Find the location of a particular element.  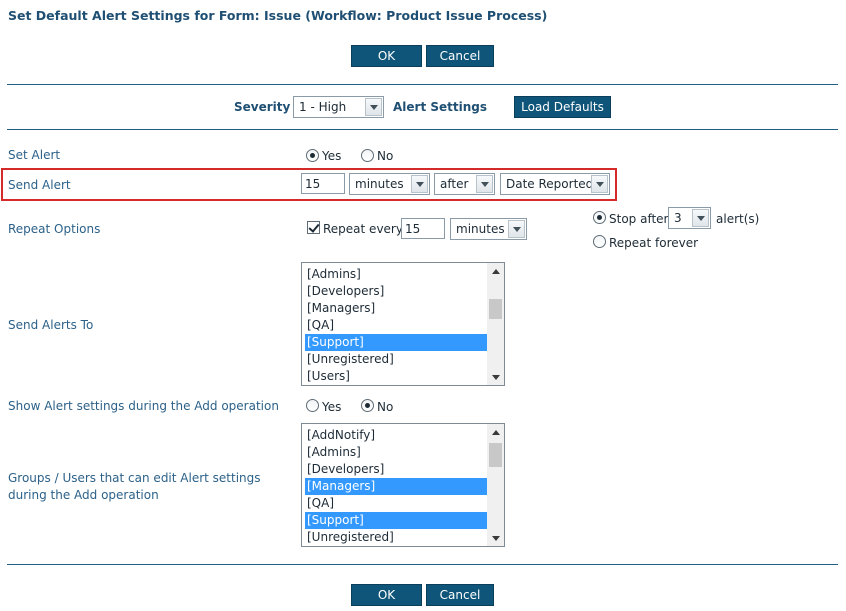

list-item: [AddNotify] is located at coordinates (396, 435).